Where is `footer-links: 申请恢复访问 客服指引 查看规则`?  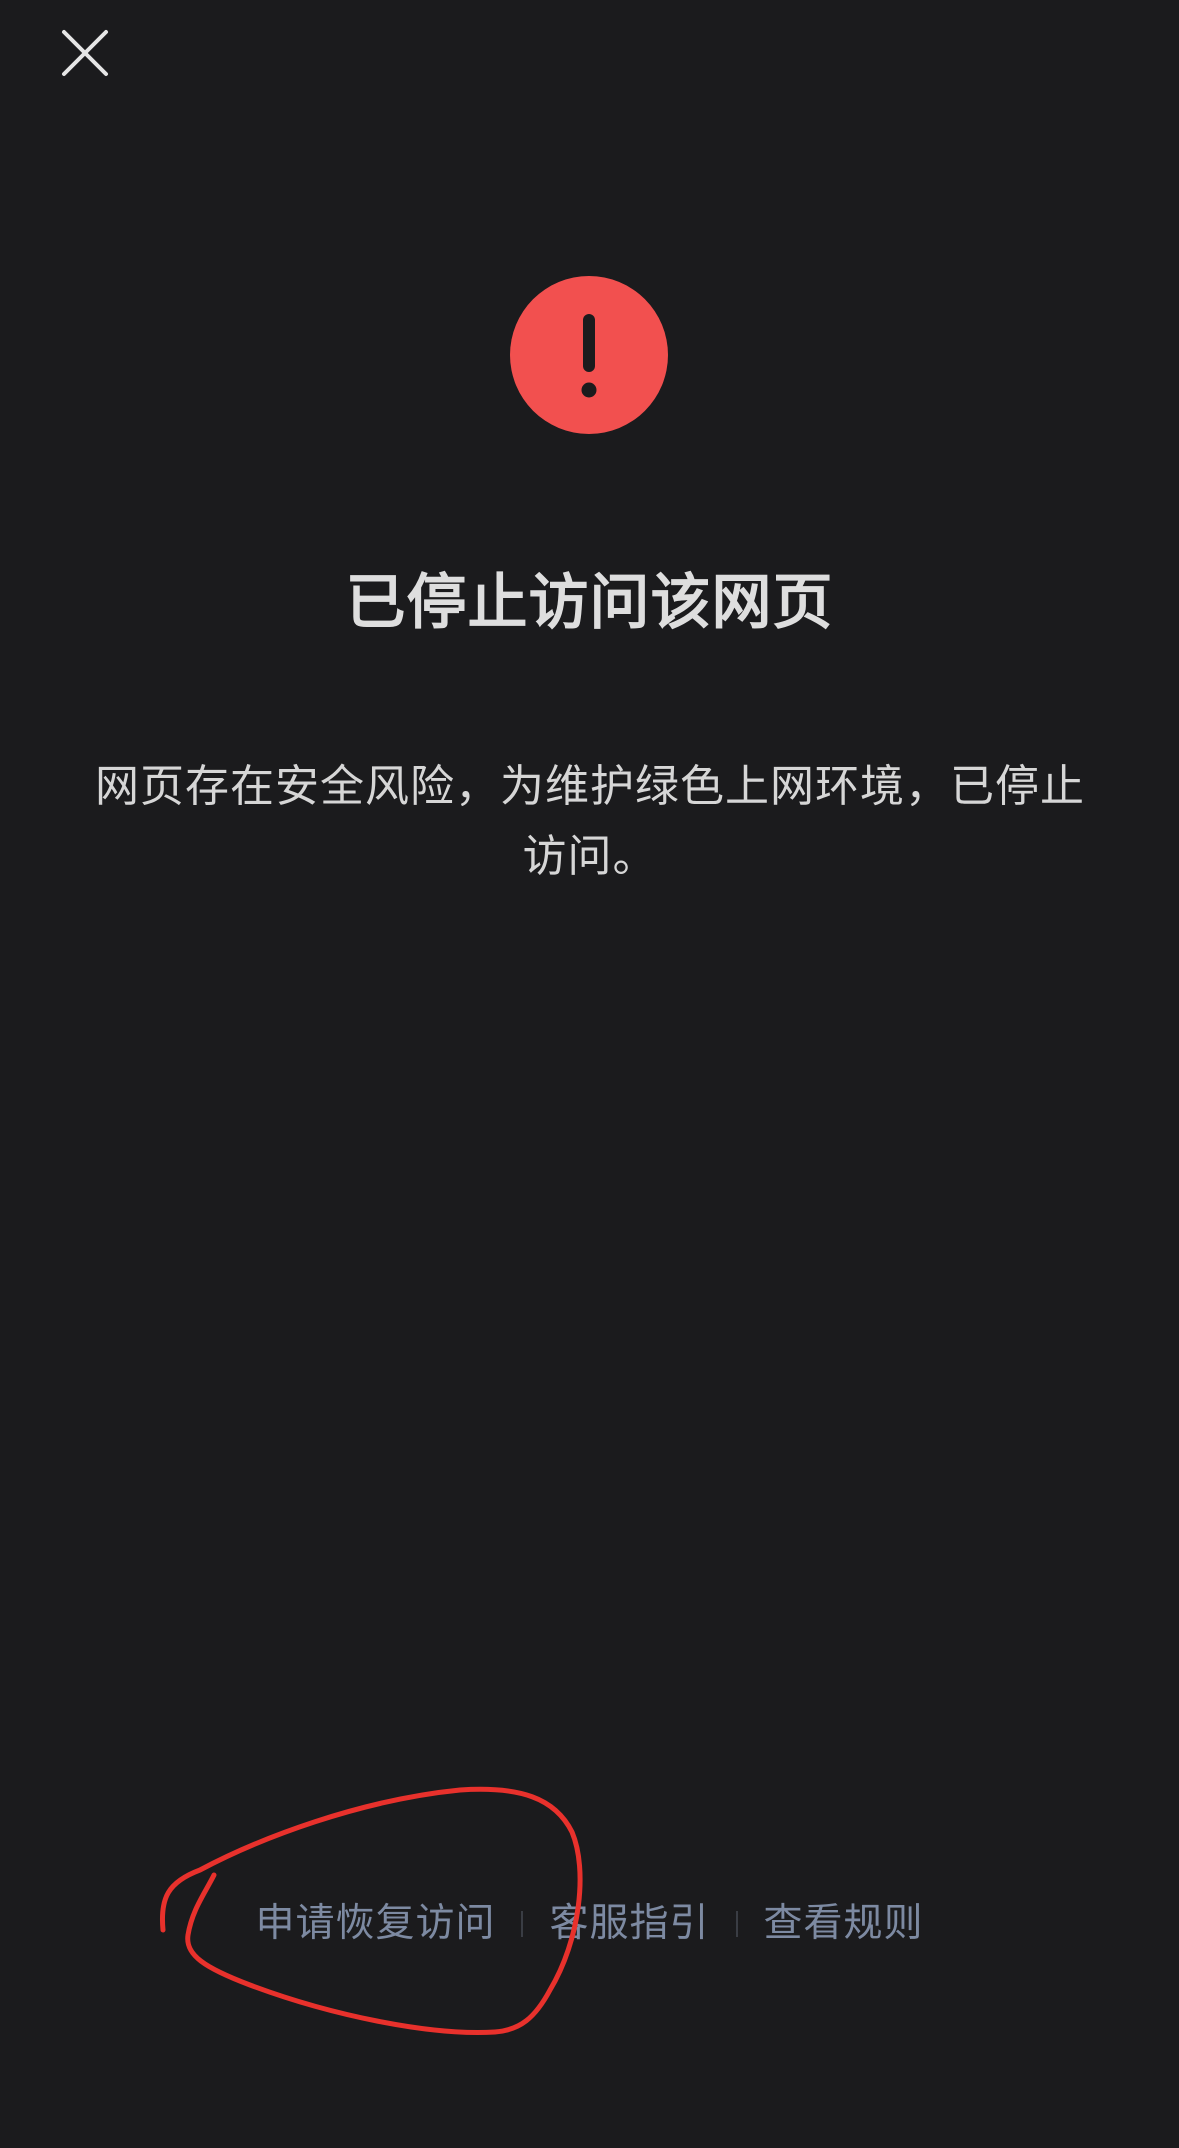 footer-links: 申请恢复访问 客服指引 查看规则 is located at coordinates (589, 1924).